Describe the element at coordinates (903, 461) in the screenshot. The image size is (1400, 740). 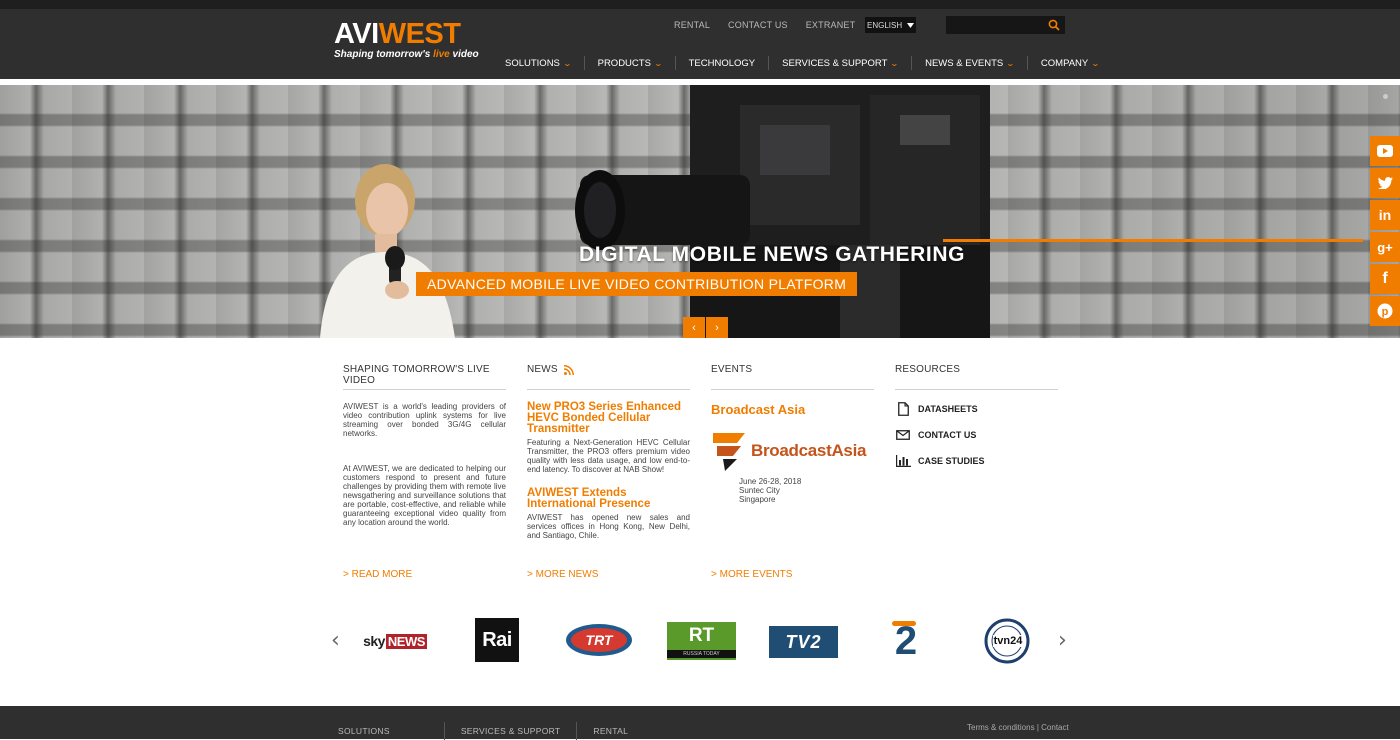
I see `bar-chart-icon` at that location.